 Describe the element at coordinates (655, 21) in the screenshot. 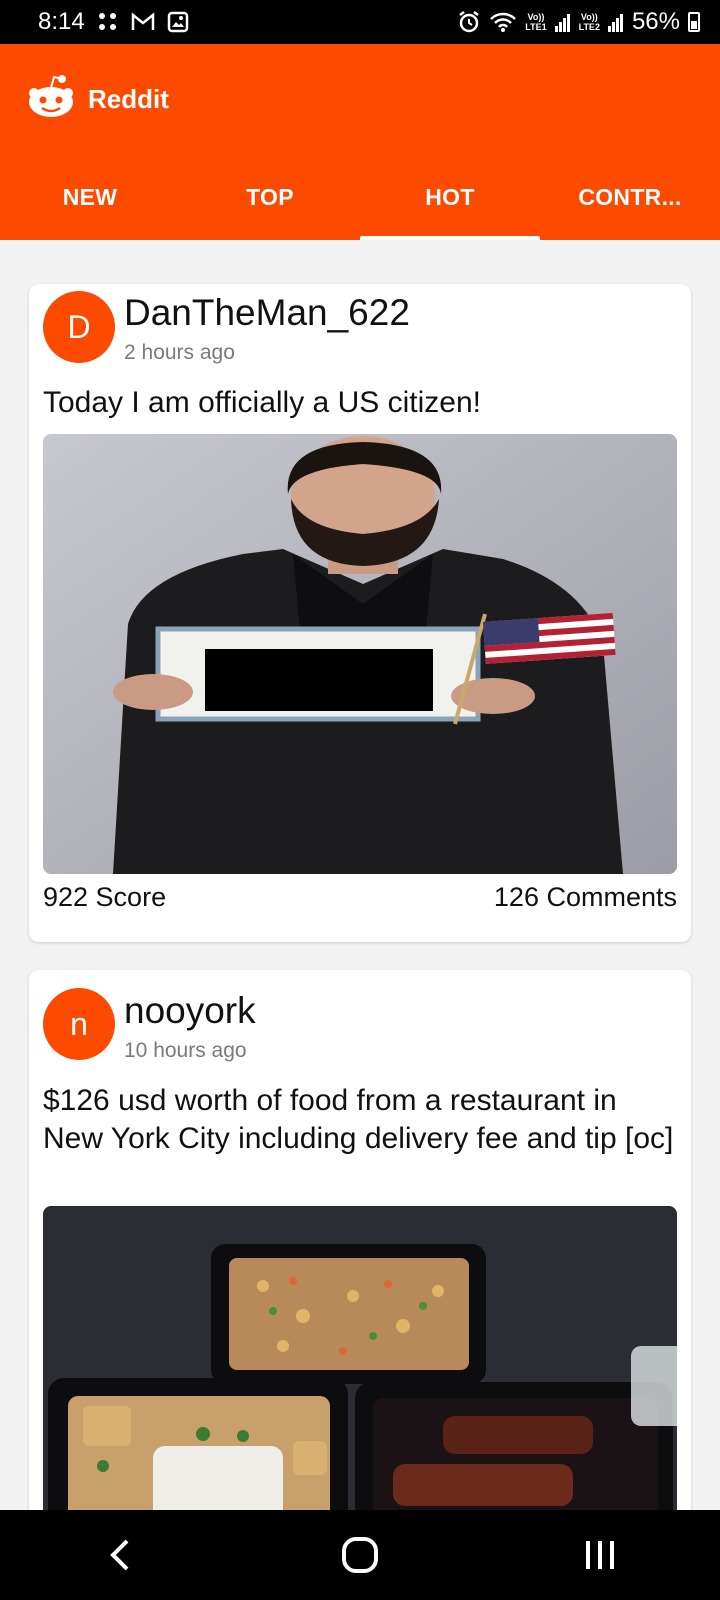

I see `battery-percent: 56%` at that location.